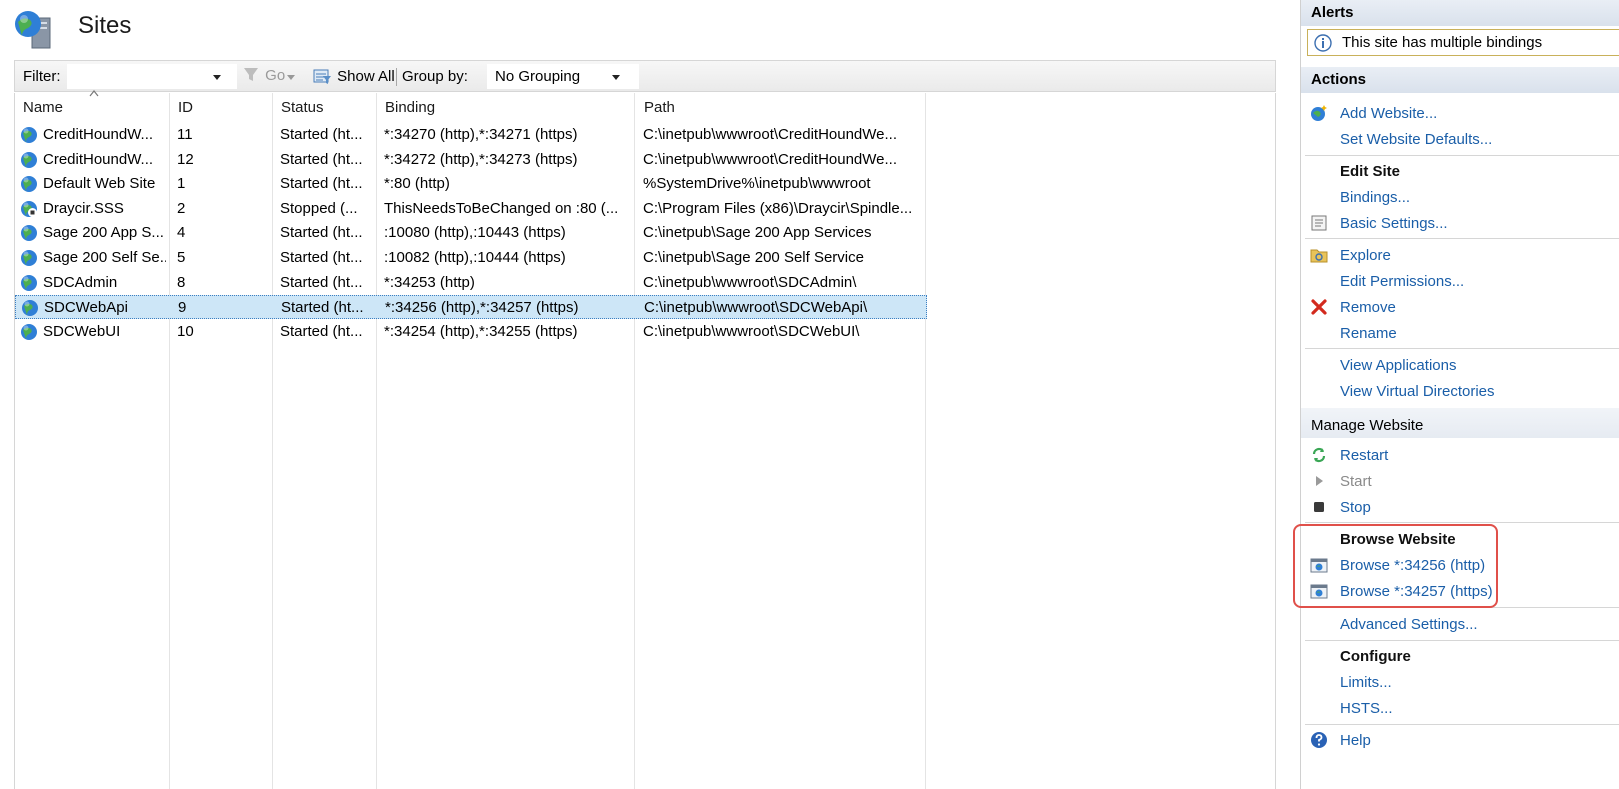  I want to click on explore-link: Explore, so click(1365, 255).